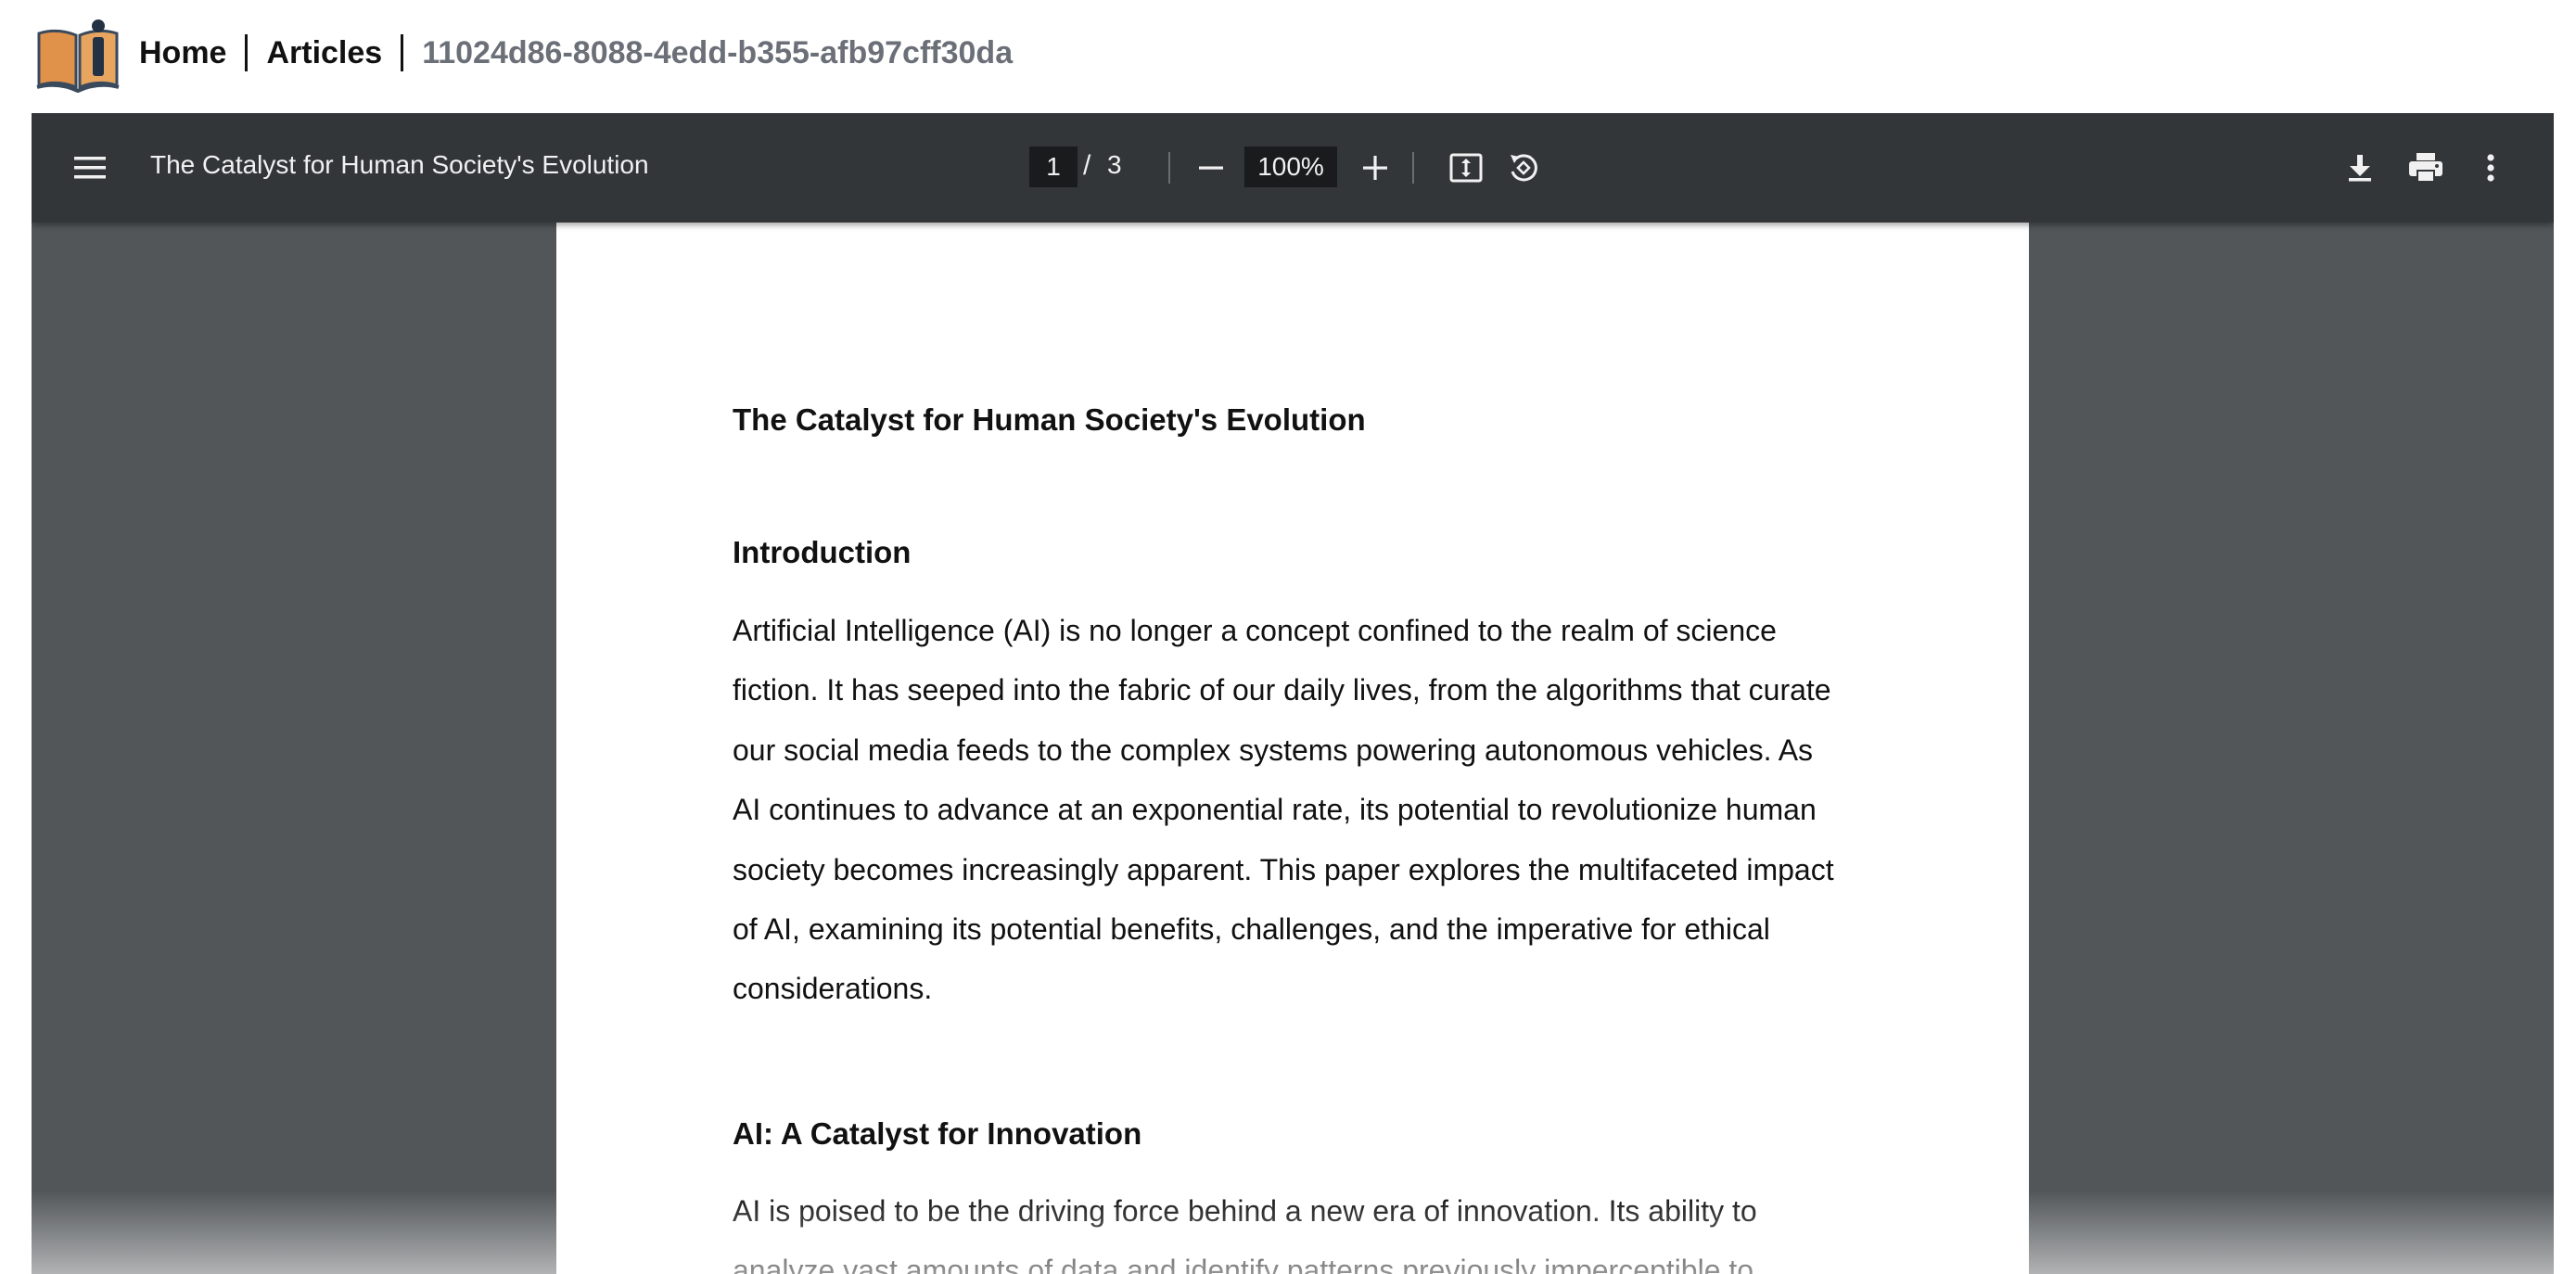 The height and width of the screenshot is (1274, 2576). What do you see at coordinates (833, 989) in the screenshot?
I see `paragraph-line: considerations.` at bounding box center [833, 989].